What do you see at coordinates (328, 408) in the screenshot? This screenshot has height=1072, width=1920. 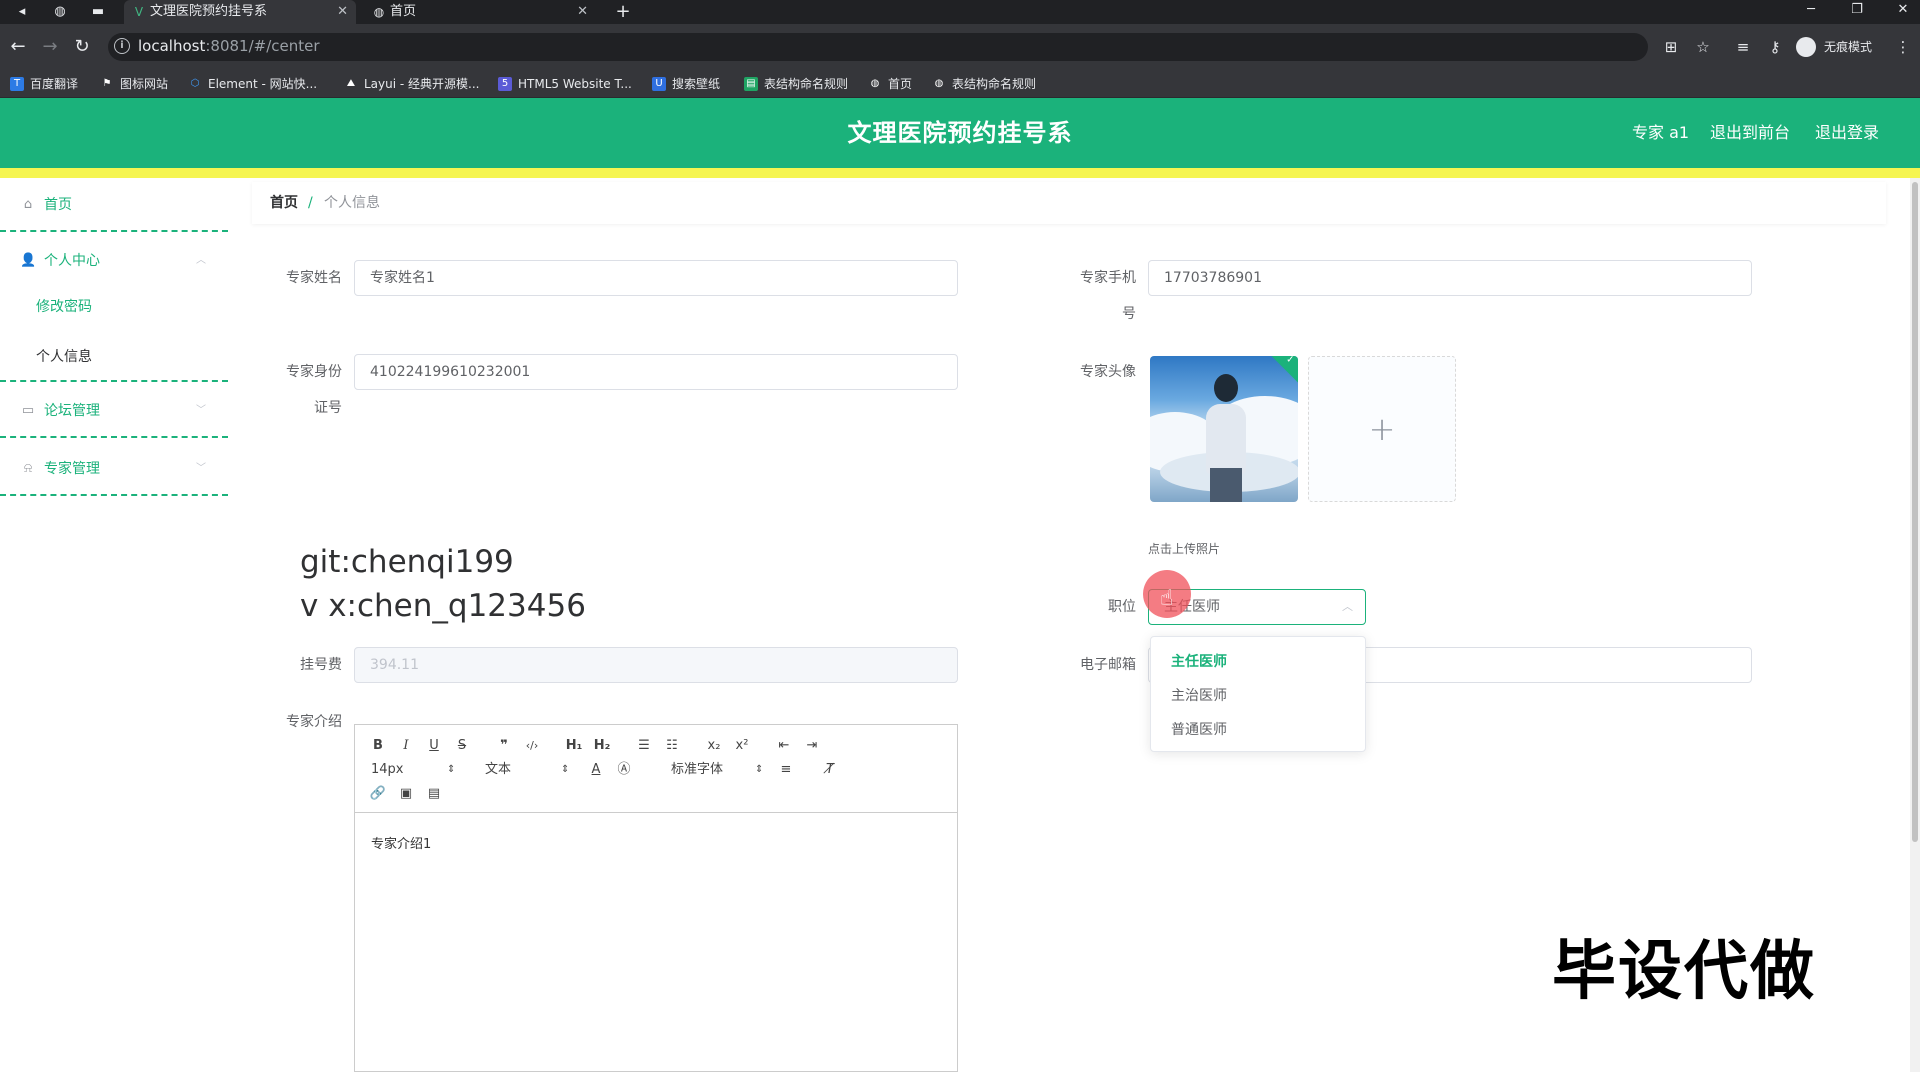 I see `id-label-line2: 证号` at bounding box center [328, 408].